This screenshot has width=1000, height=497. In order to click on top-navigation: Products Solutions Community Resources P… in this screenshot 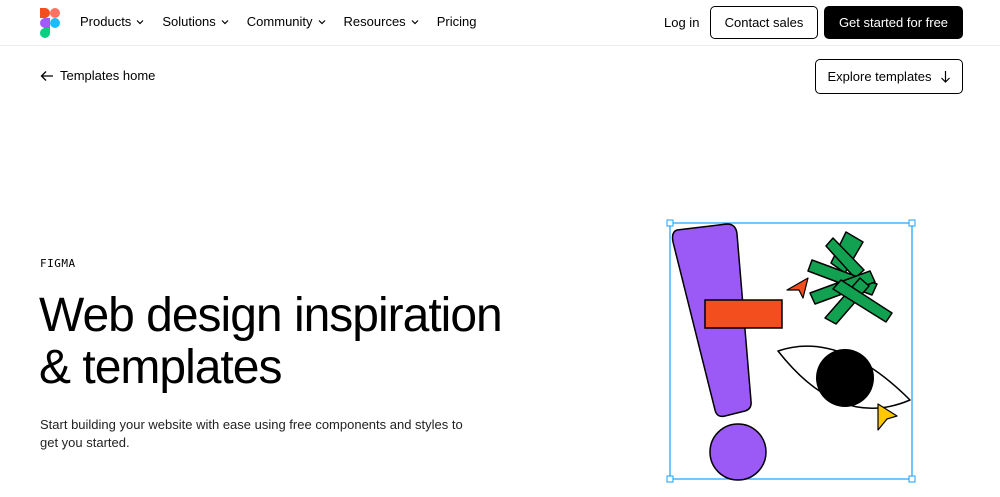, I will do `click(500, 23)`.